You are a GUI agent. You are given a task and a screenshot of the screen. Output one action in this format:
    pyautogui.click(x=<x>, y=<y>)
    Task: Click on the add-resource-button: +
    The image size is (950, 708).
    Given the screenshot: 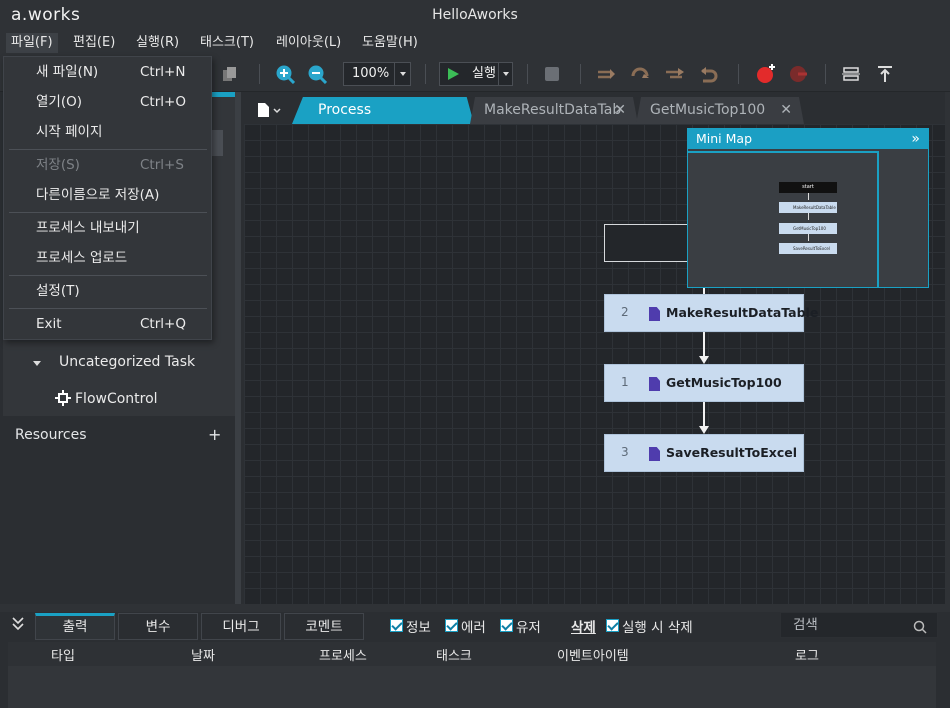 What is the action you would take?
    pyautogui.click(x=214, y=434)
    